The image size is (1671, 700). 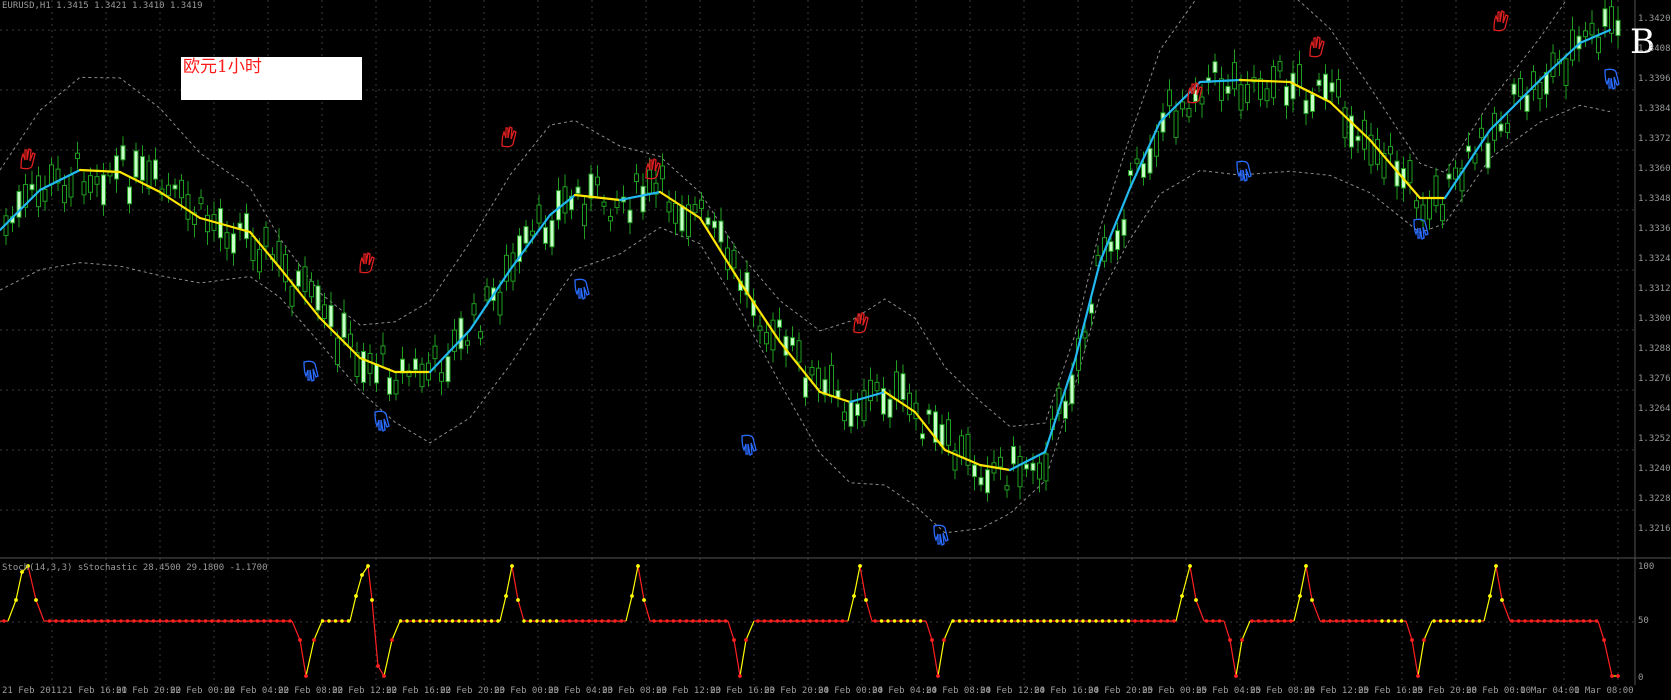 I want to click on price-axis-label: 1.3408, so click(x=1654, y=49).